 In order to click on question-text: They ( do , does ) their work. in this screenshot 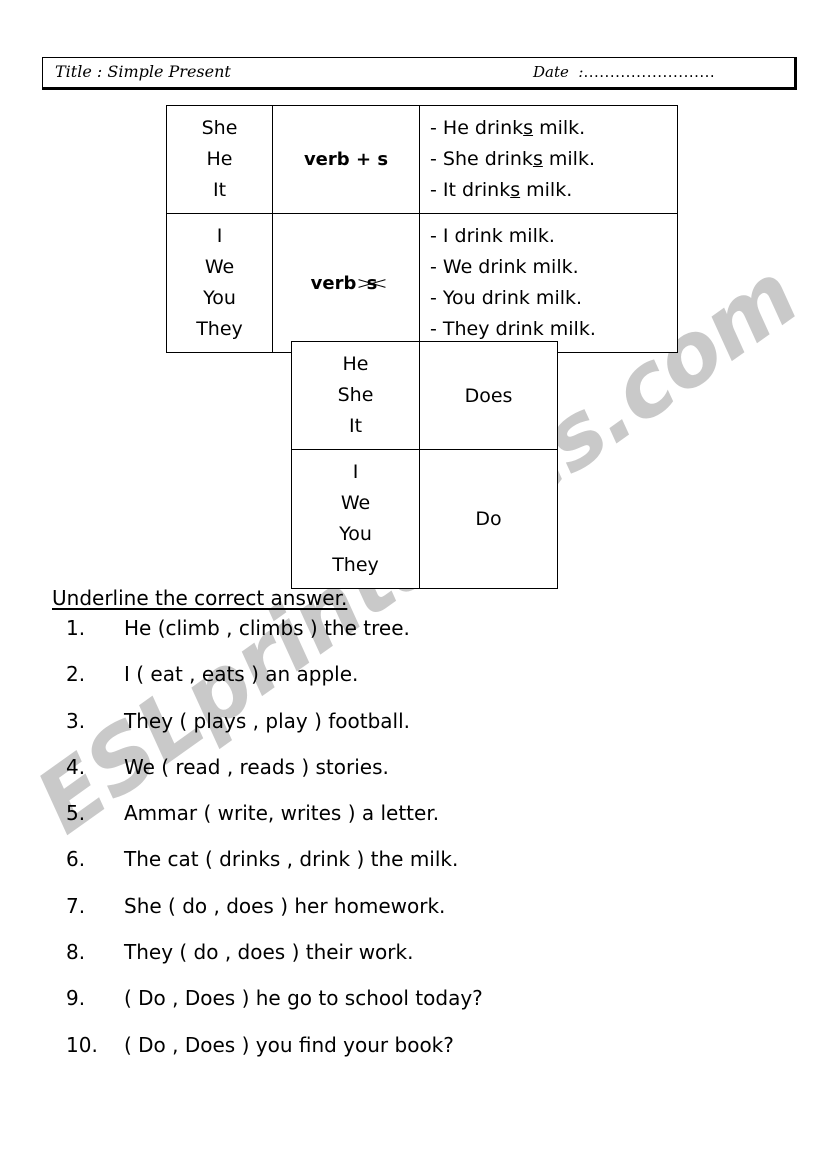, I will do `click(268, 952)`.